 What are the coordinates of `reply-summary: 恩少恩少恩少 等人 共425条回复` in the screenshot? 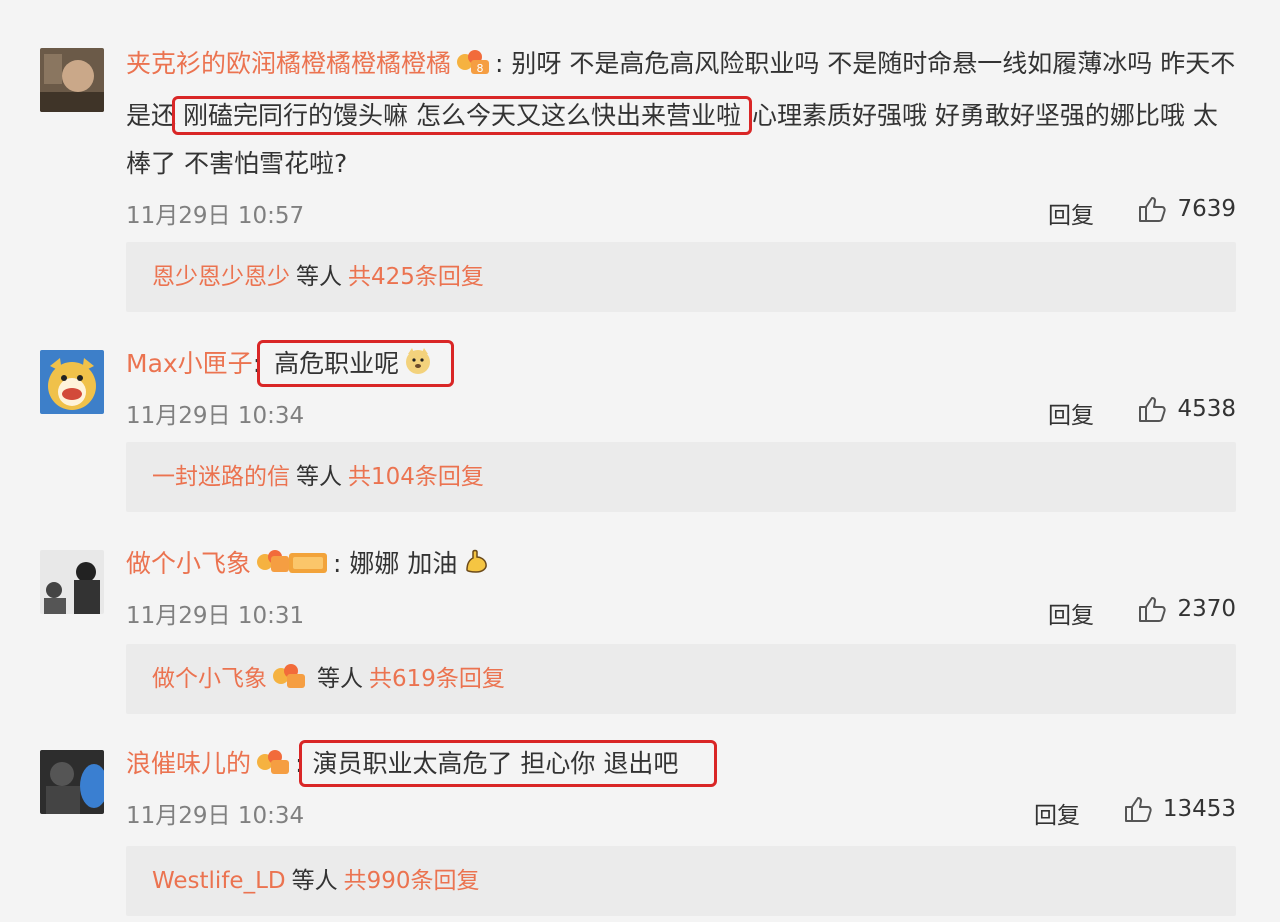 It's located at (681, 277).